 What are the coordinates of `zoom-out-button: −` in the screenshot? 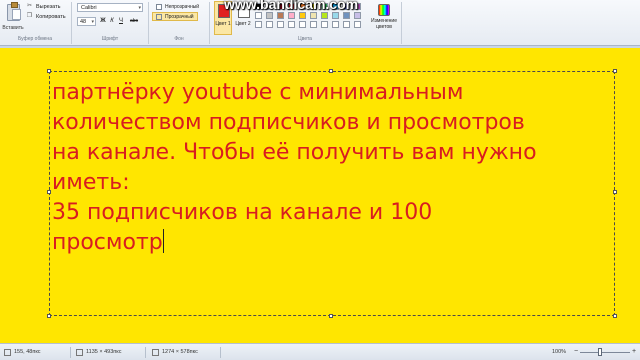 It's located at (576, 352).